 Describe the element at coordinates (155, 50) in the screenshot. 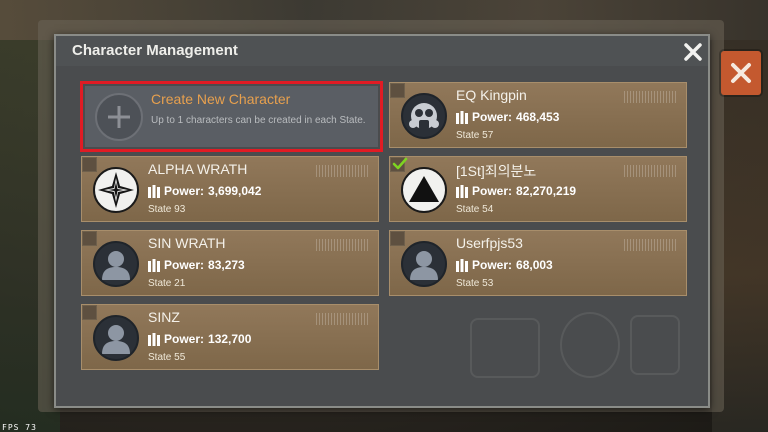

I see `dialog-title: Character Management` at that location.